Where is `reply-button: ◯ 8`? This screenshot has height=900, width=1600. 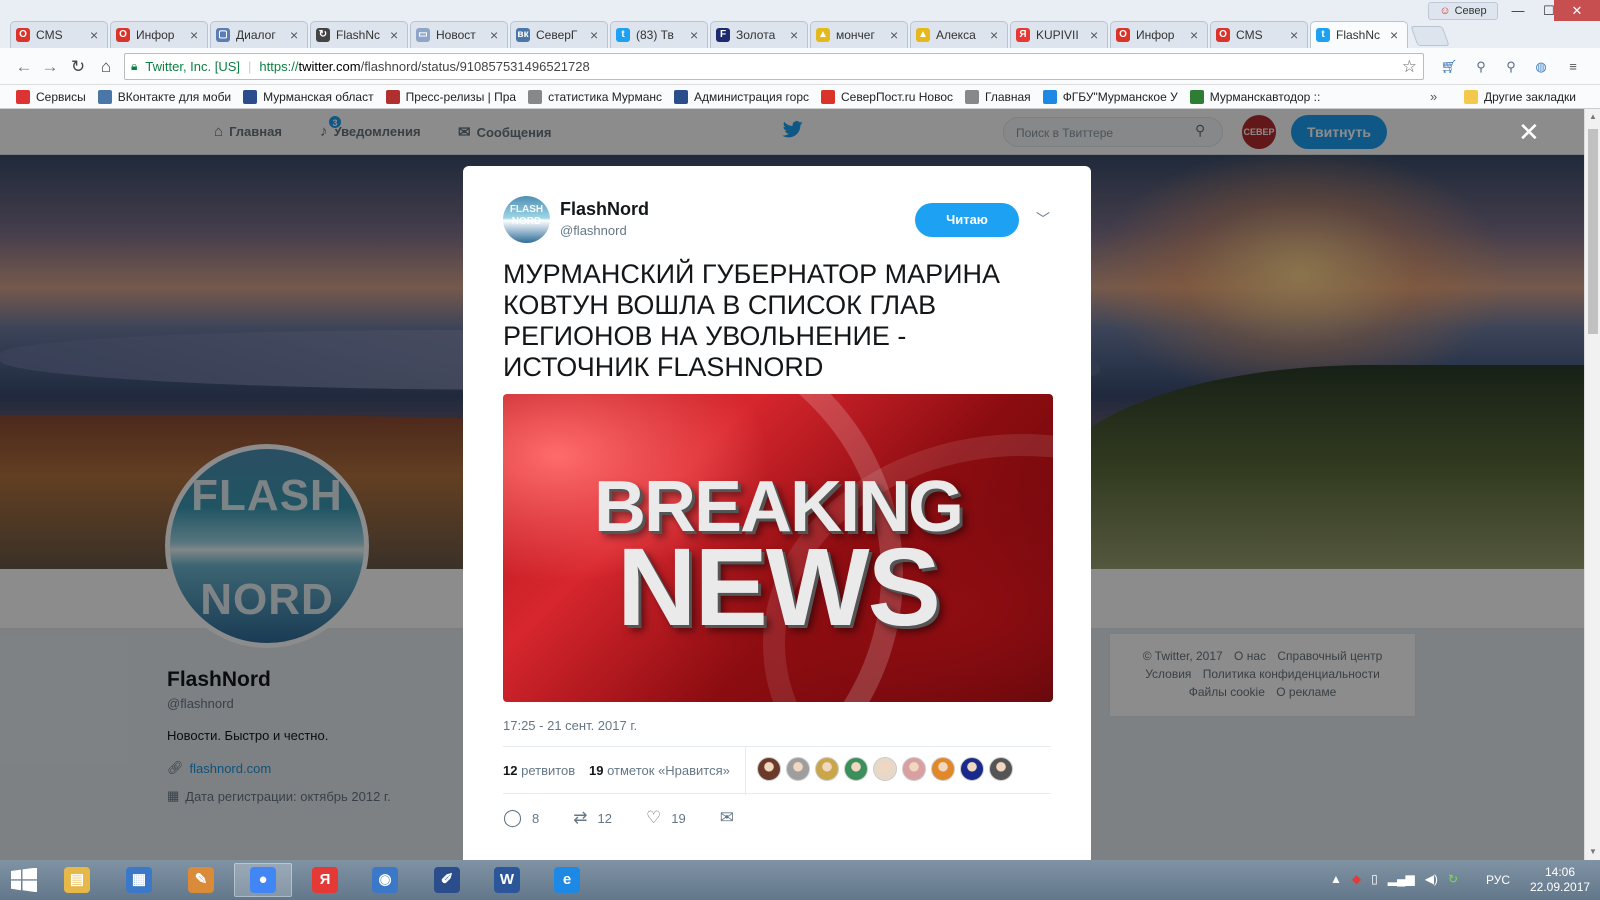
reply-button: ◯ 8 is located at coordinates (521, 818).